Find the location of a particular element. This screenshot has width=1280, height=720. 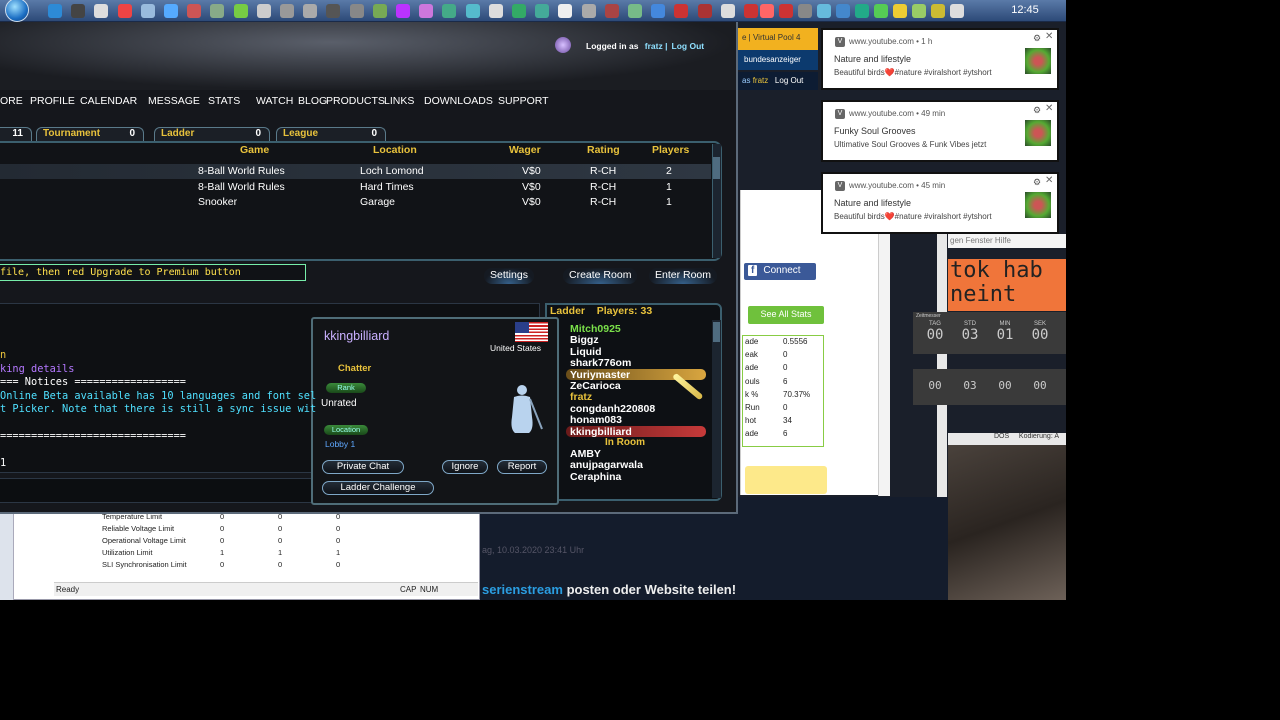

nav-item-downloads: DOWNLOADS is located at coordinates (458, 101).